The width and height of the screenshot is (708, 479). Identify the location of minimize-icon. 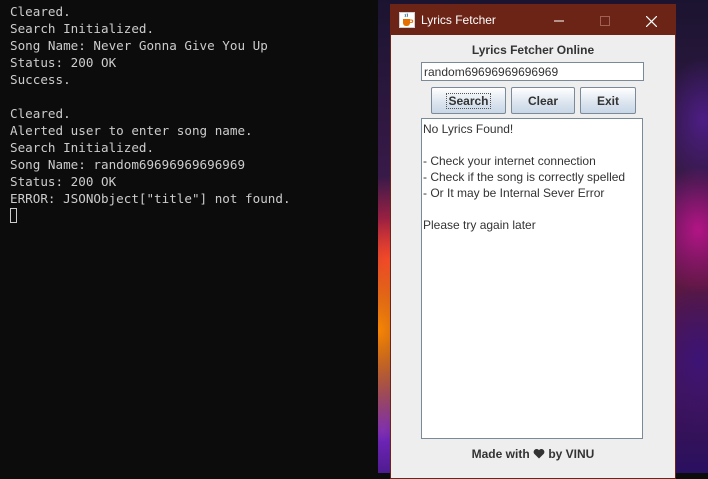
(559, 21).